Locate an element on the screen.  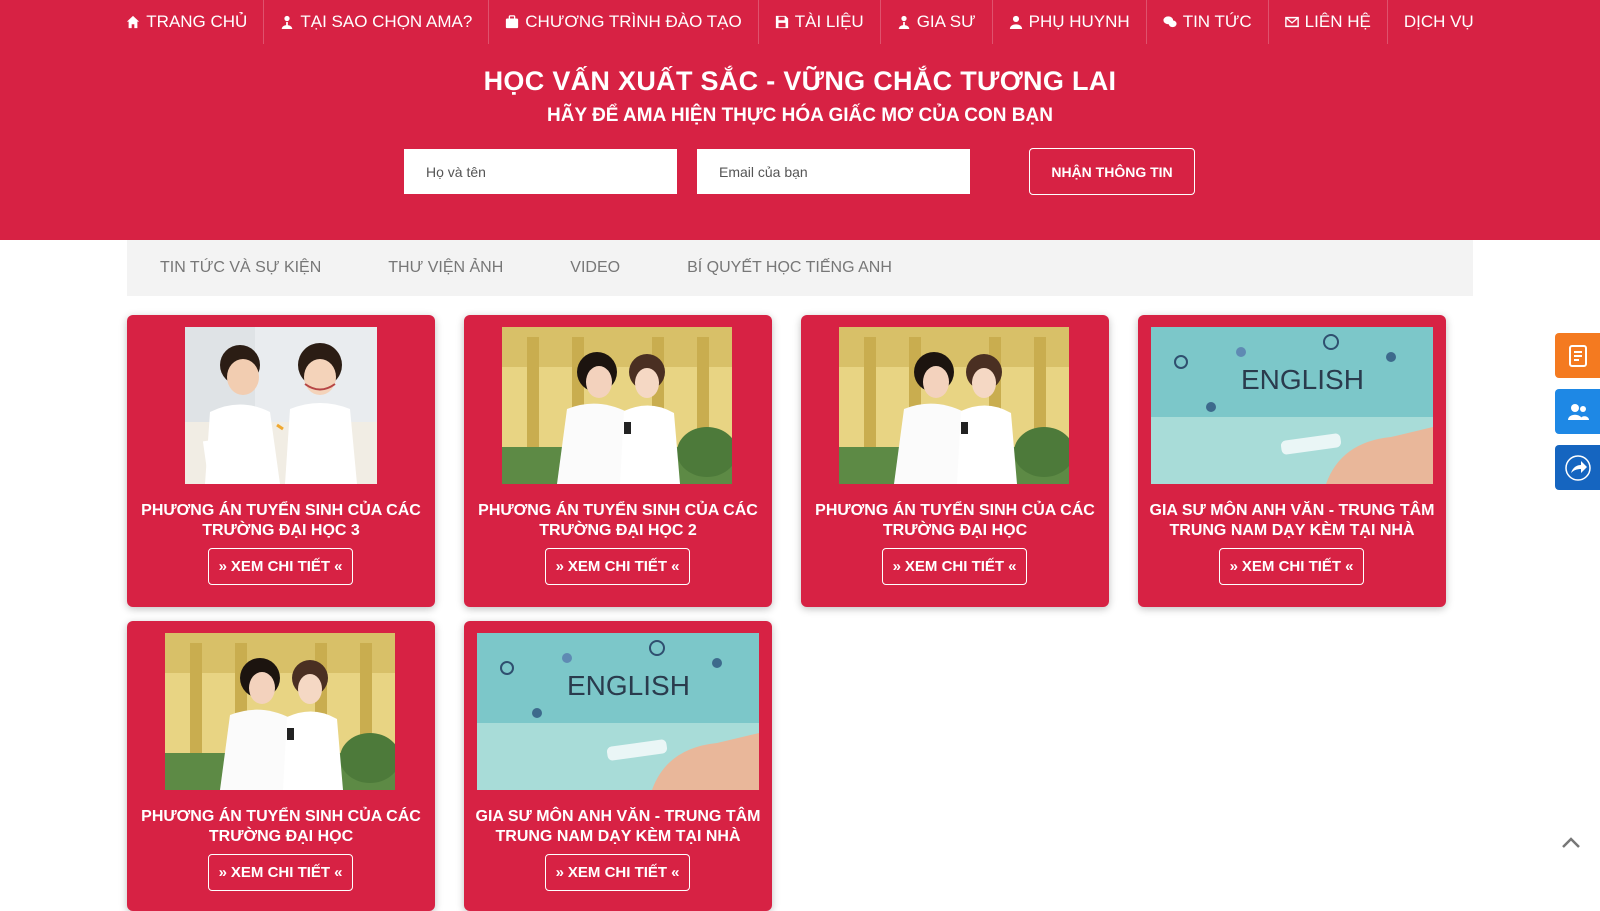
nav-item-why-ama: TẠI SAO CHỌN AMA? is located at coordinates (377, 22).